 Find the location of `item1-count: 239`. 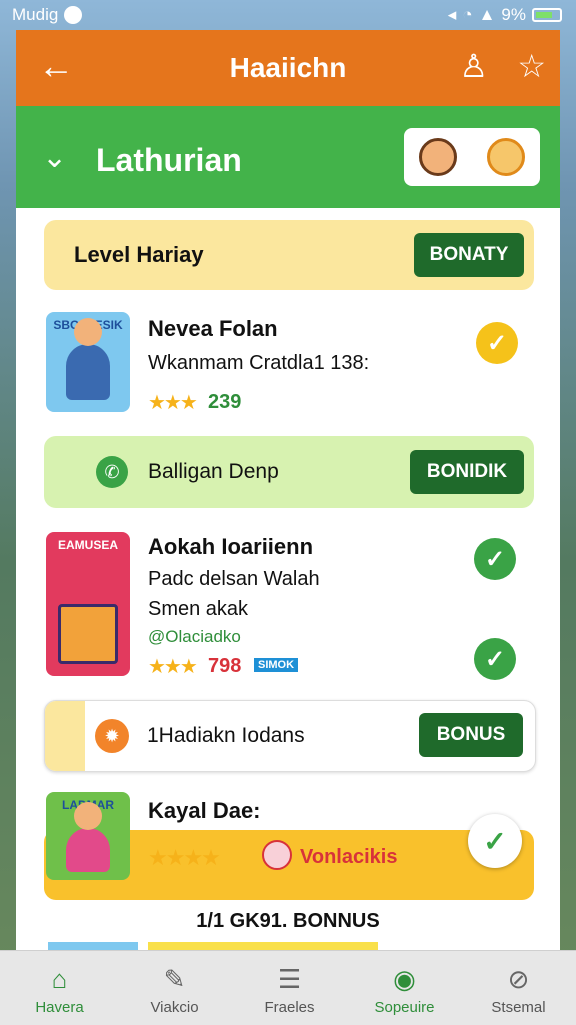

item1-count: 239 is located at coordinates (225, 402).